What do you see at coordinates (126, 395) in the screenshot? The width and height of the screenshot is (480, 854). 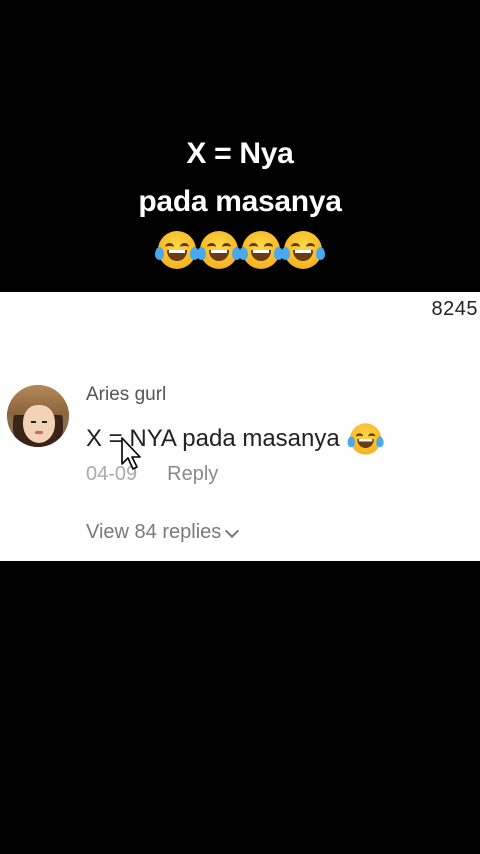 I see `comment-username: Aries gurl` at bounding box center [126, 395].